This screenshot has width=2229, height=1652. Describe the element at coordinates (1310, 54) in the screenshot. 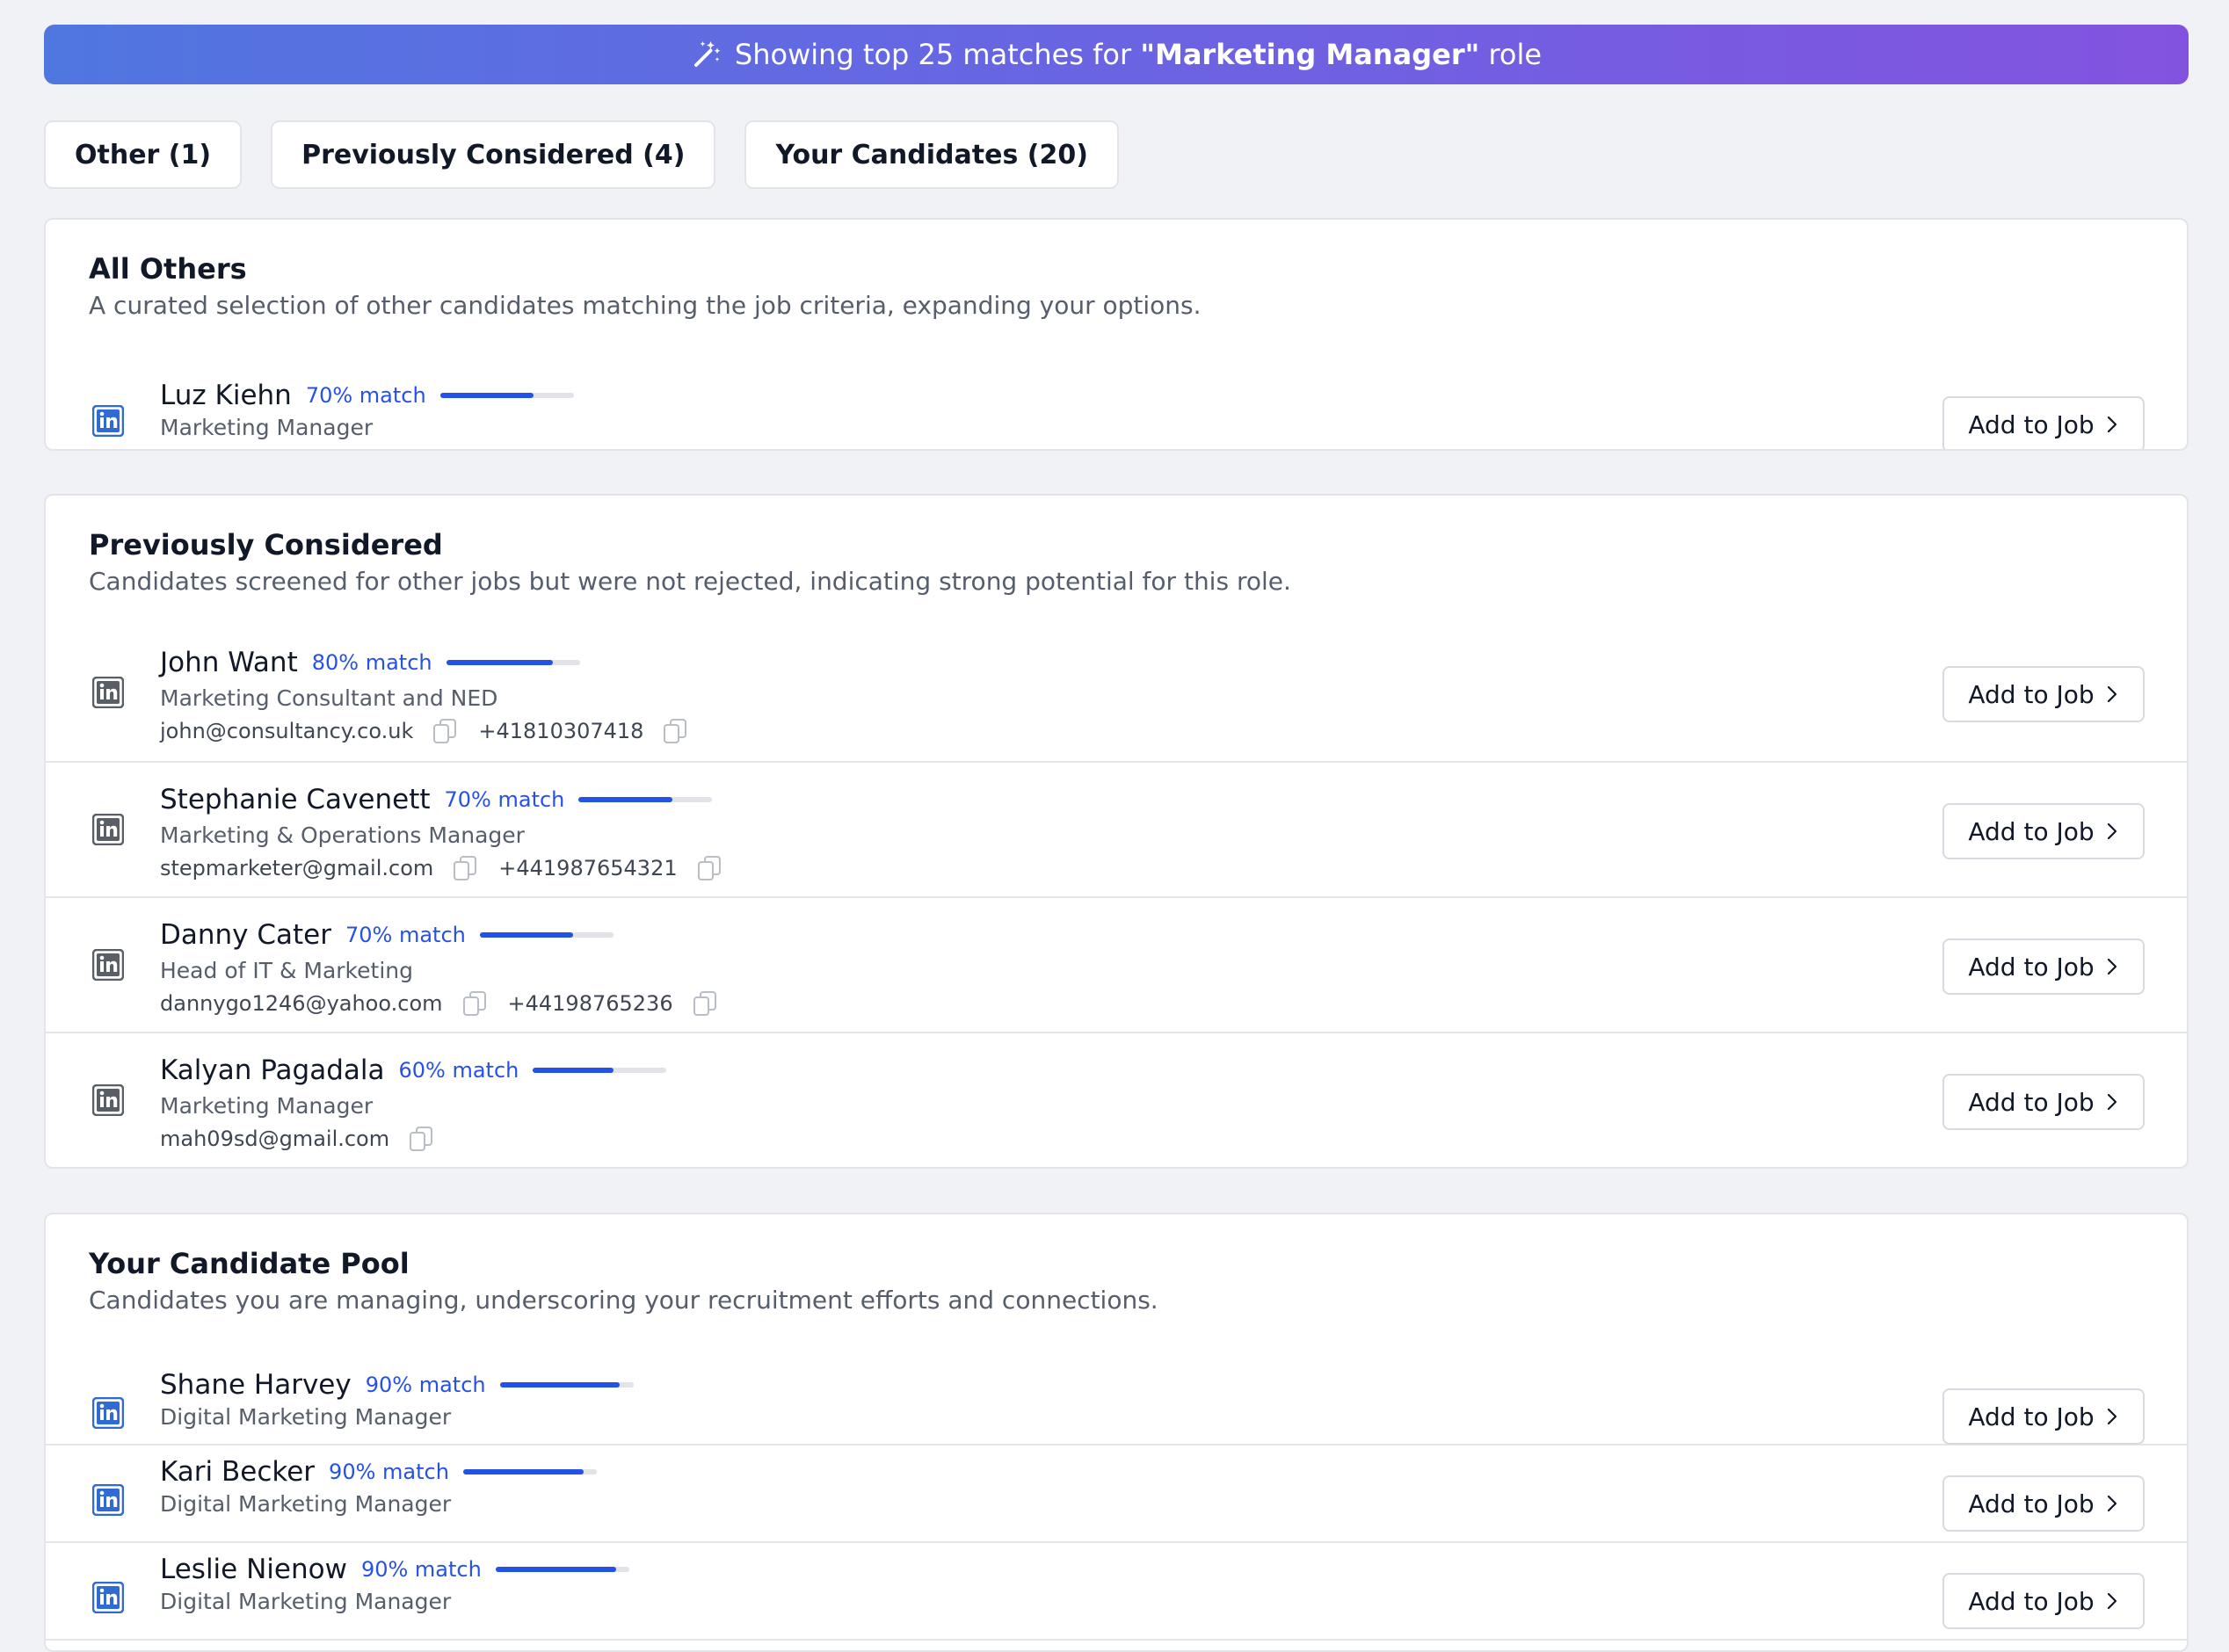

I see `banner-role: "Marketing Manager"` at that location.